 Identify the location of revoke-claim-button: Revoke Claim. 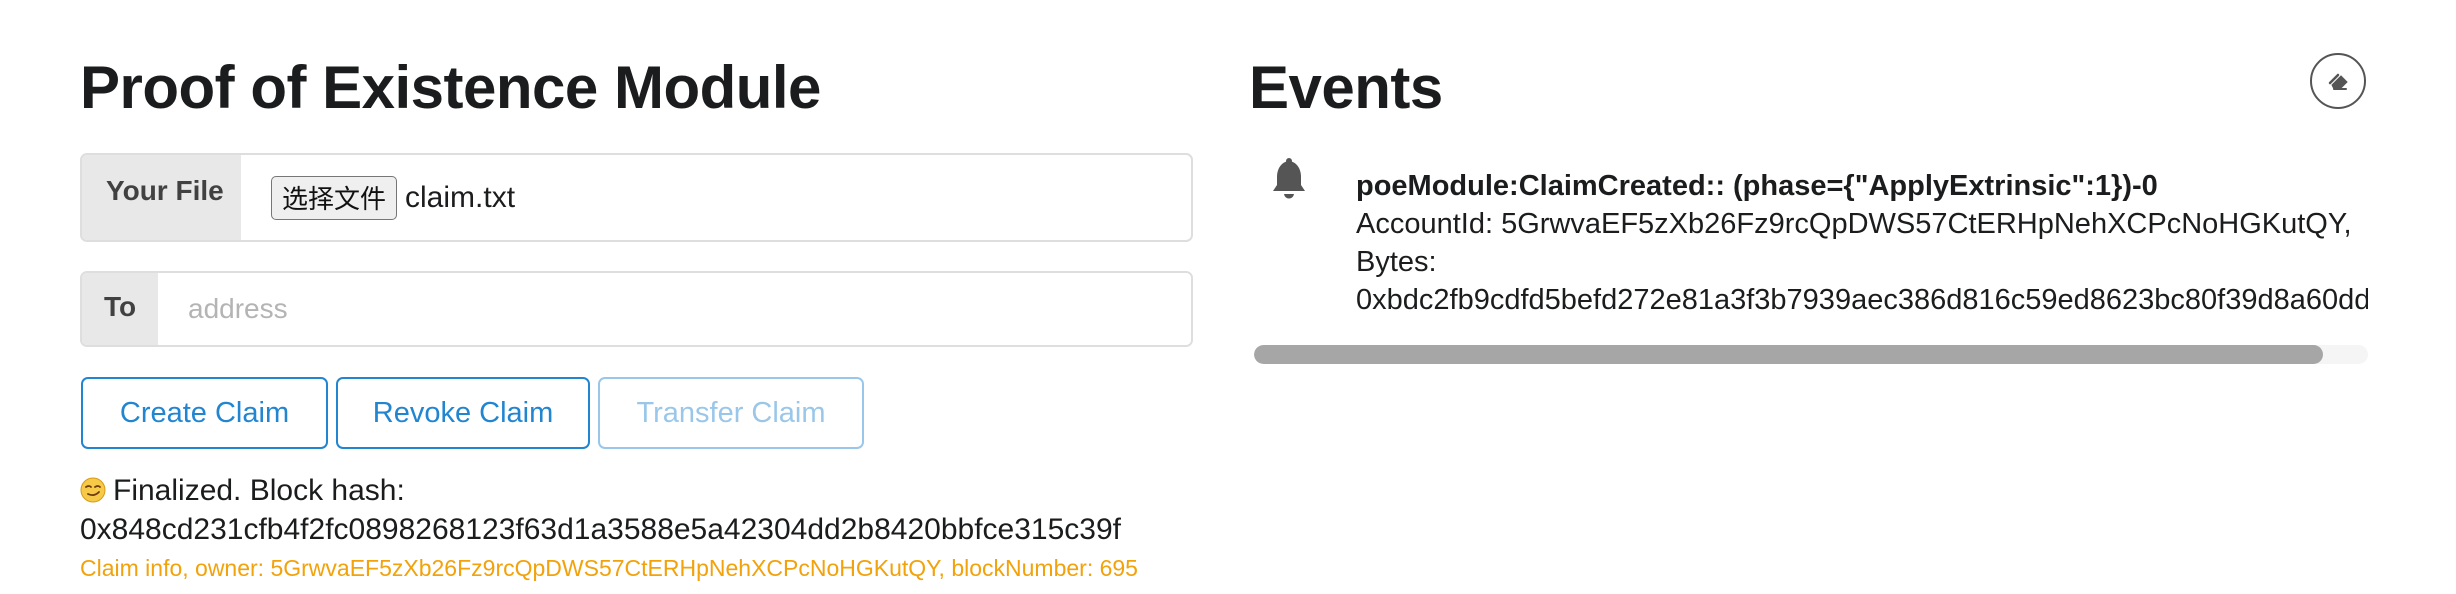
(463, 413).